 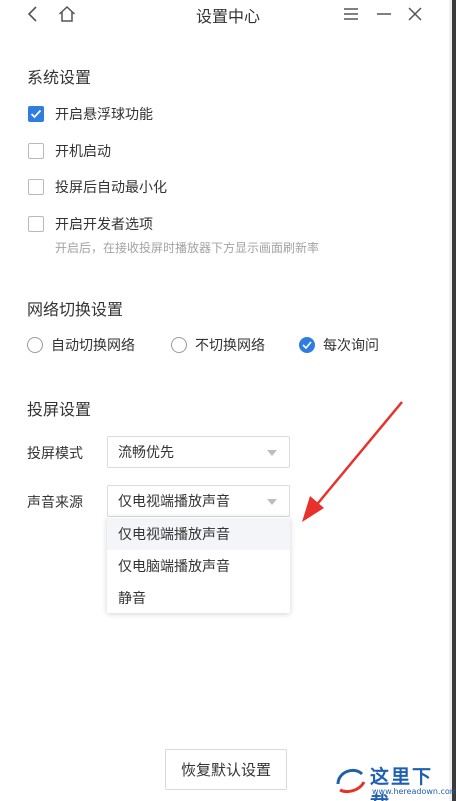 What do you see at coordinates (414, 791) in the screenshot?
I see `watermark-url: www.hereadown.com` at bounding box center [414, 791].